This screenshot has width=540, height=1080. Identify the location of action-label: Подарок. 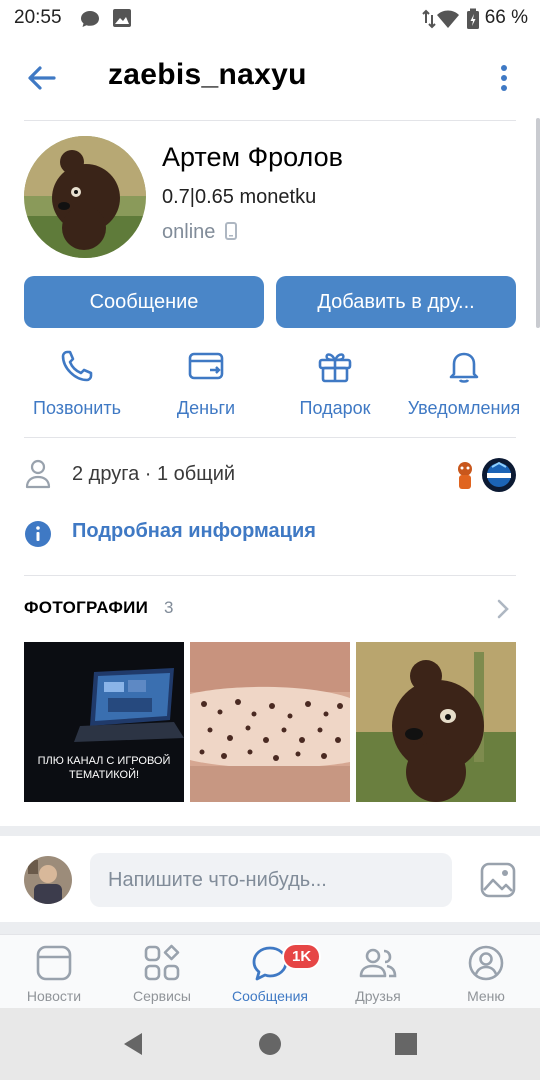
(335, 408).